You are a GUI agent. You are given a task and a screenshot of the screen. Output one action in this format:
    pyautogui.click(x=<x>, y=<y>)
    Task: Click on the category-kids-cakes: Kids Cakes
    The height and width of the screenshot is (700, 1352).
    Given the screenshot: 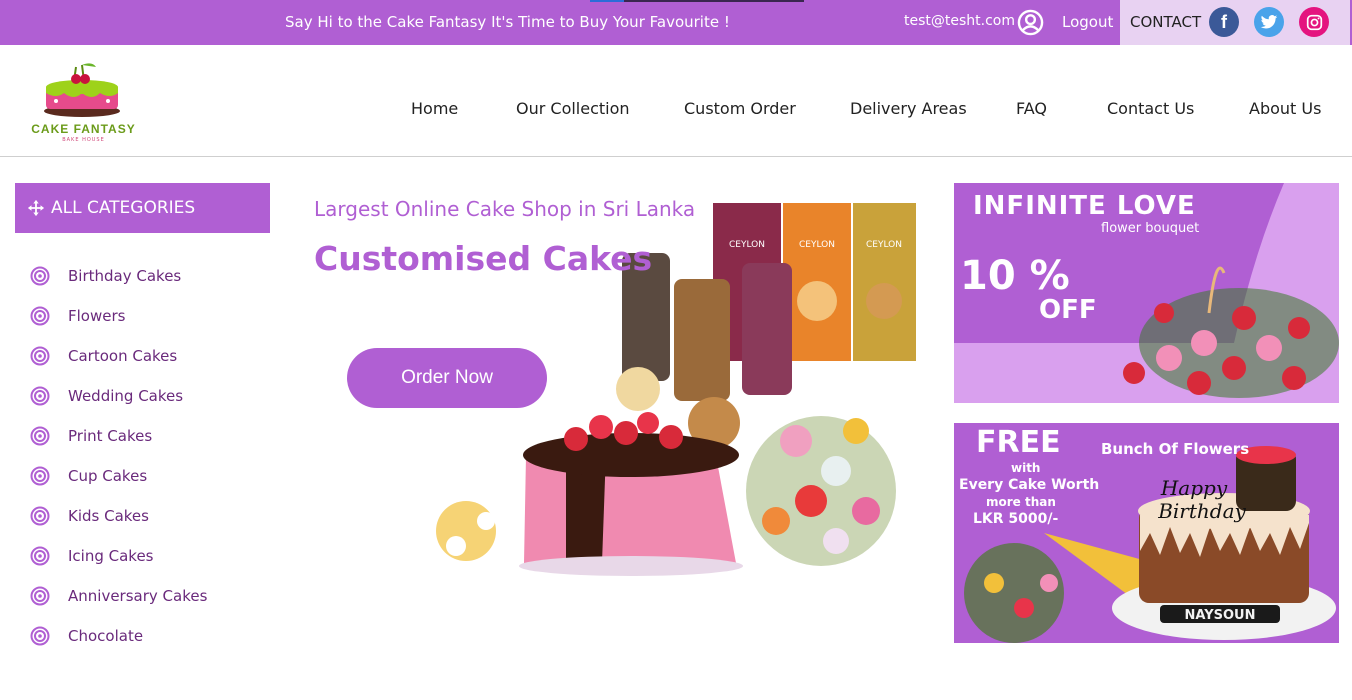 What is the action you would take?
    pyautogui.click(x=150, y=516)
    